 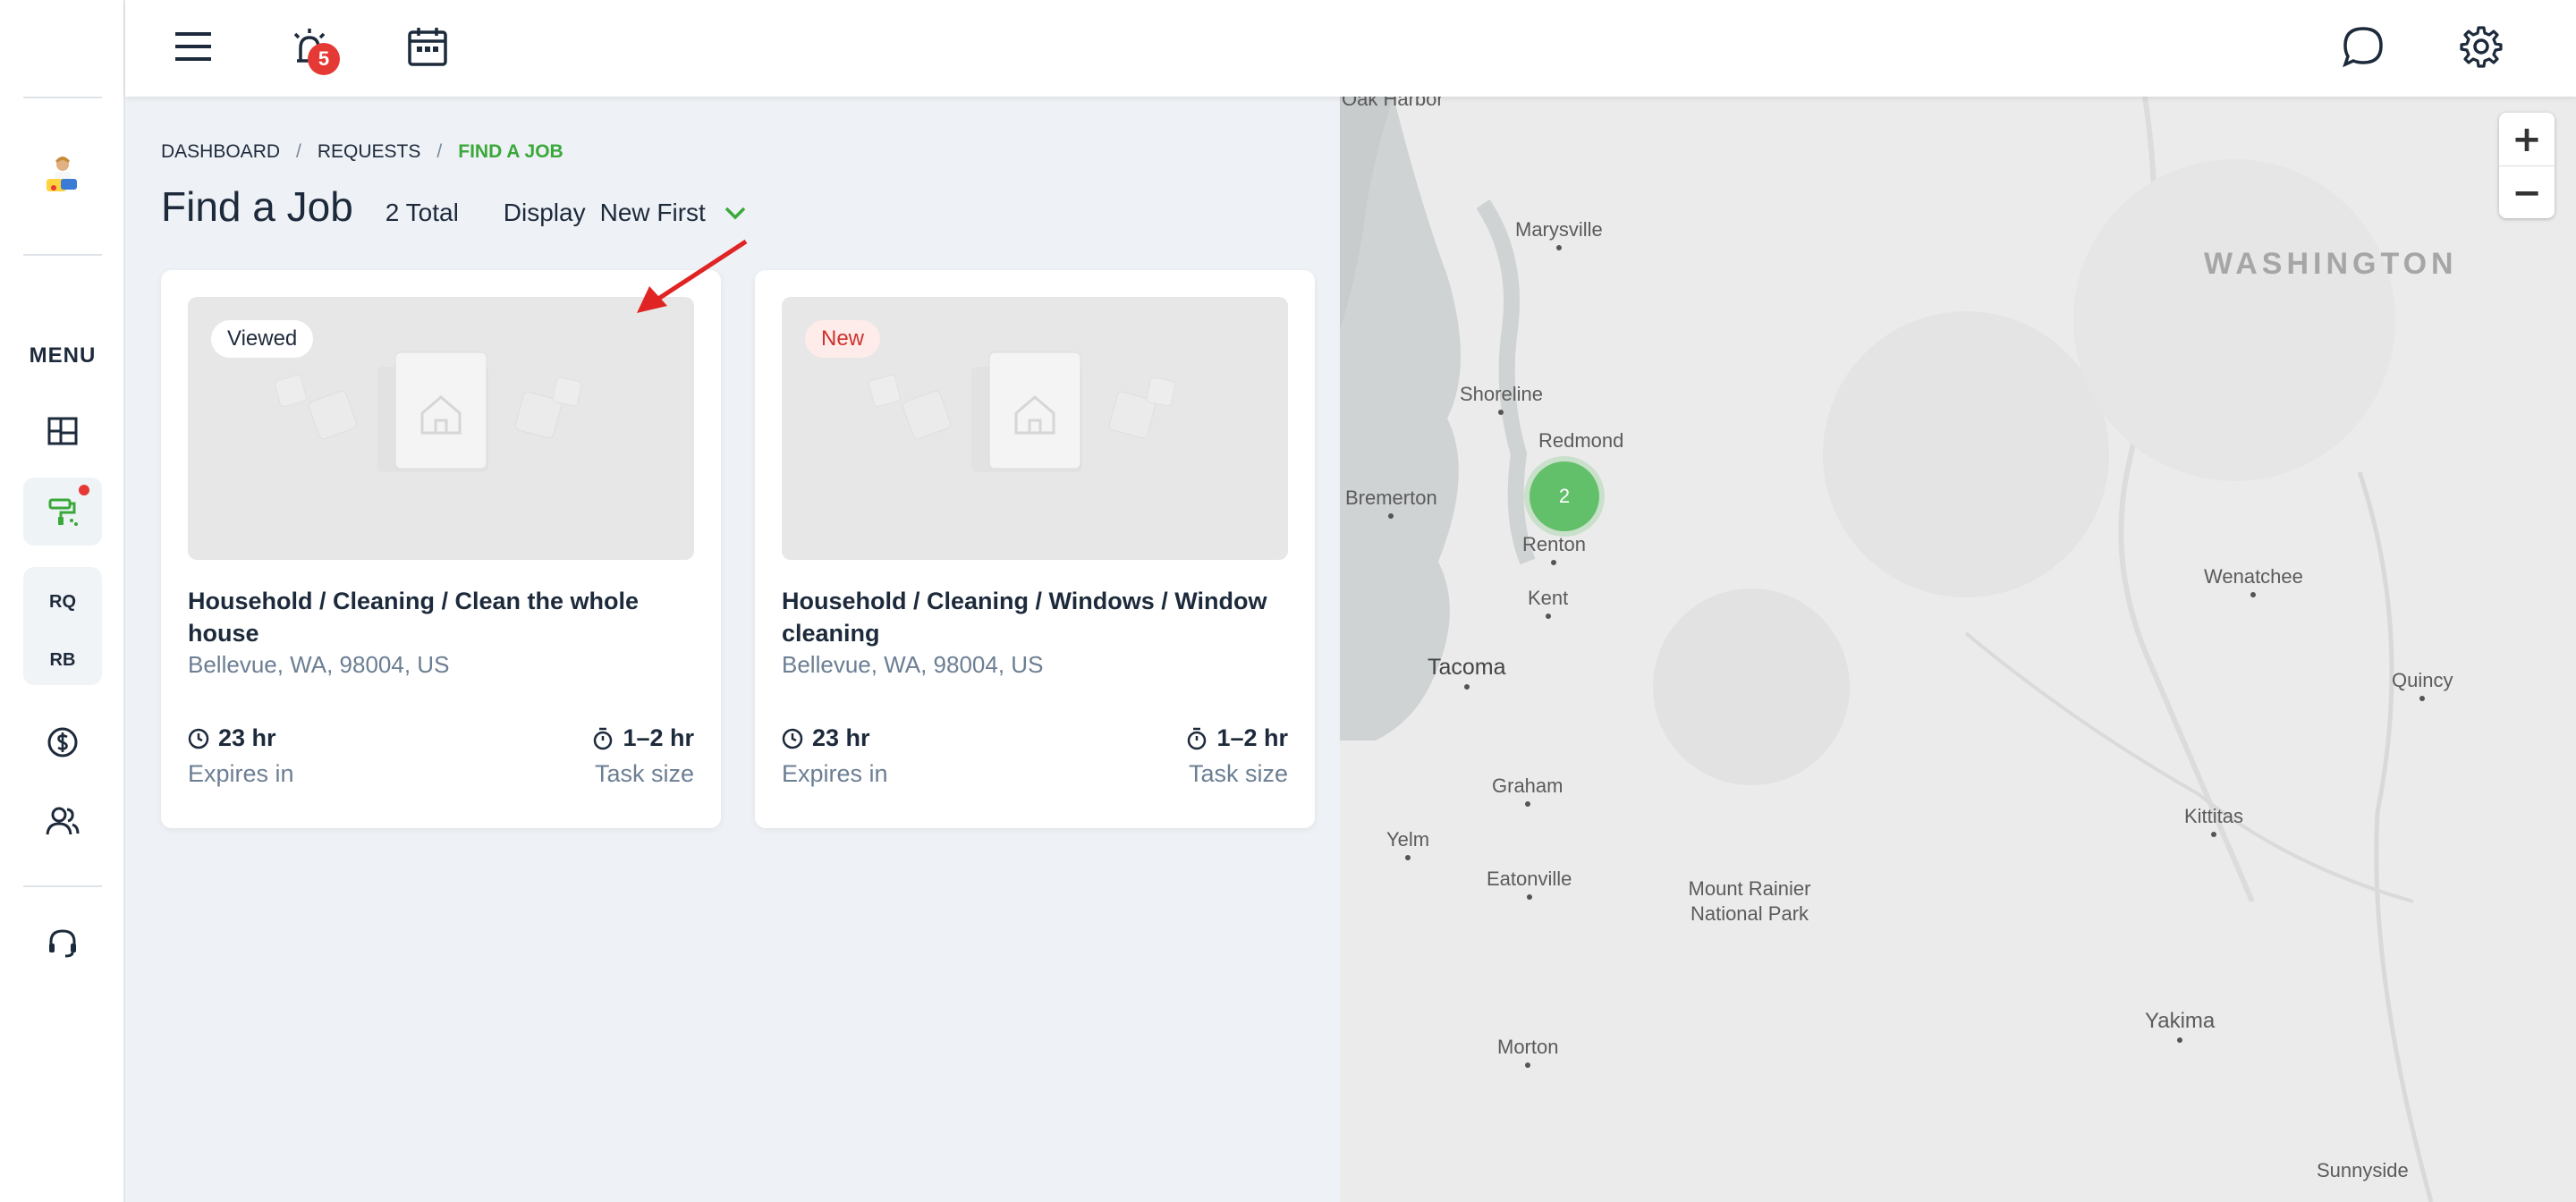 I want to click on map-place-name: Tacoma, so click(x=1467, y=667).